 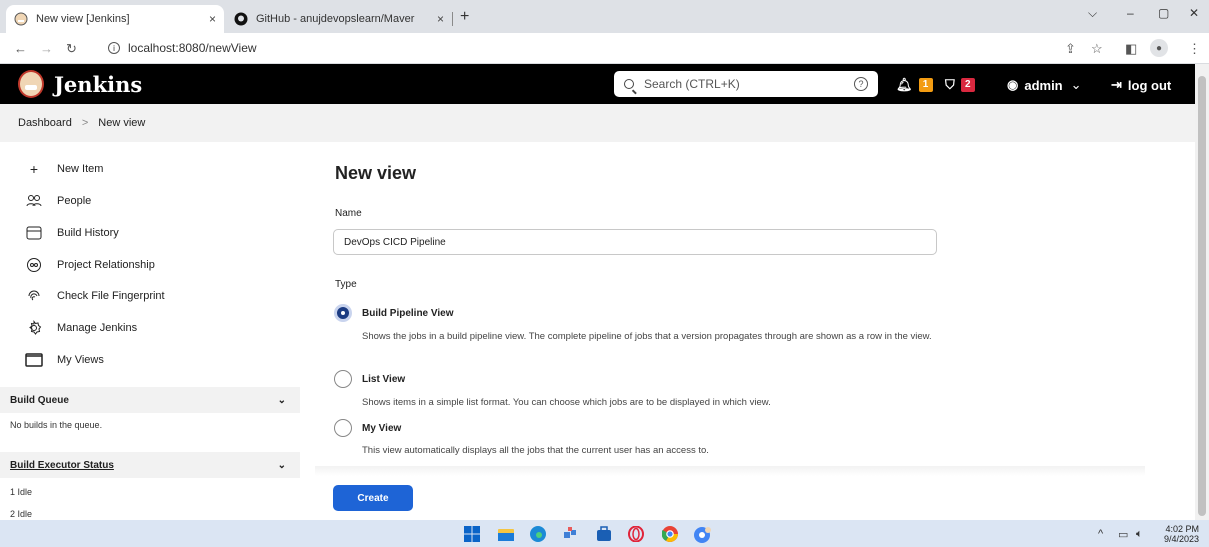 I want to click on type-label: Type, so click(x=346, y=284).